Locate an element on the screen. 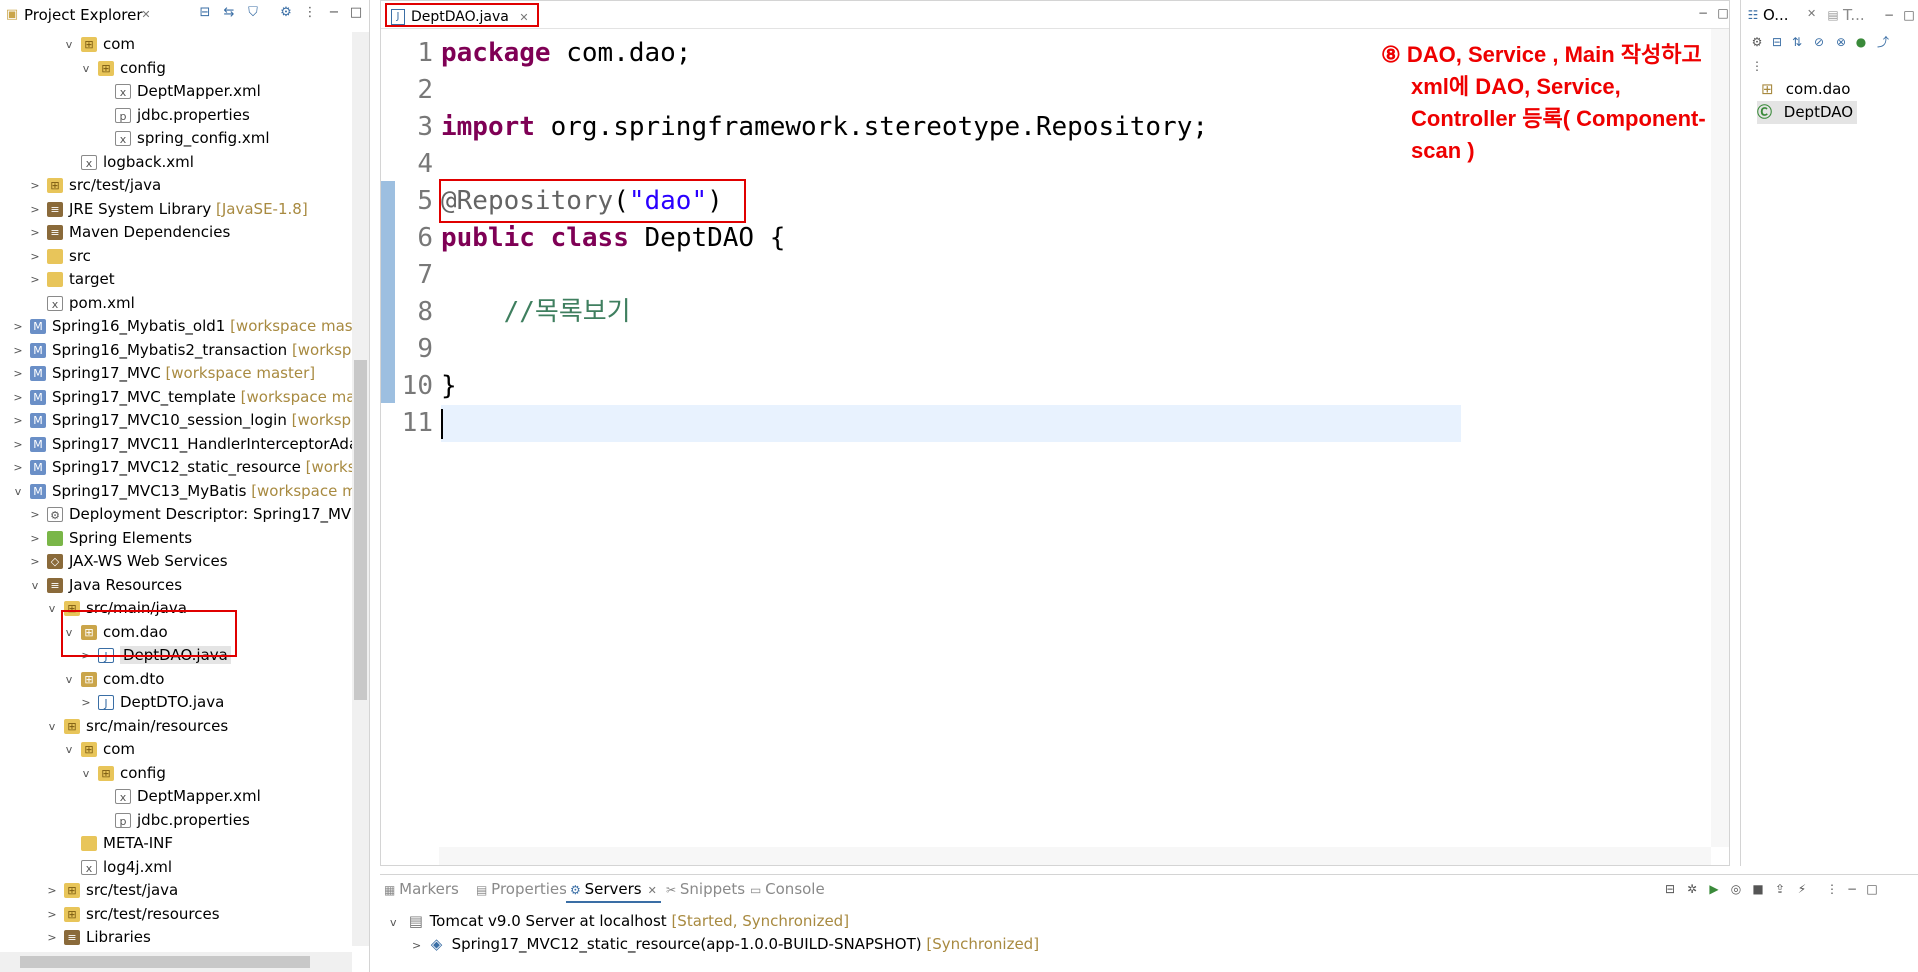  tree-item: > ⊞ src/test/resources is located at coordinates (176, 914).